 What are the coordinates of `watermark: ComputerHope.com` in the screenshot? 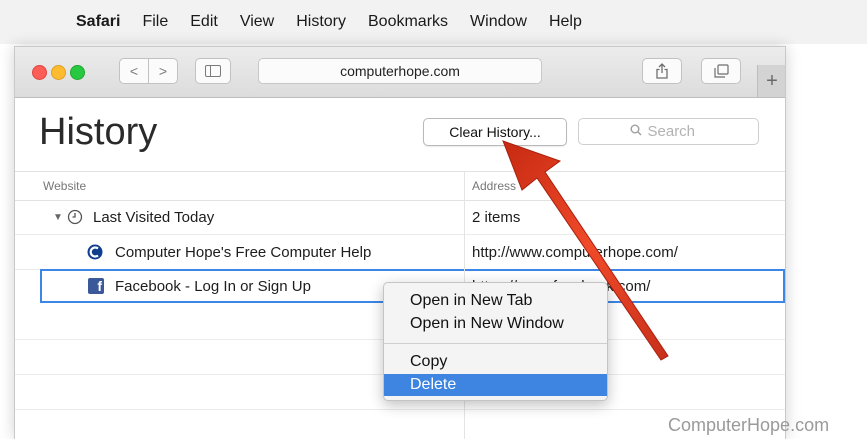 It's located at (749, 425).